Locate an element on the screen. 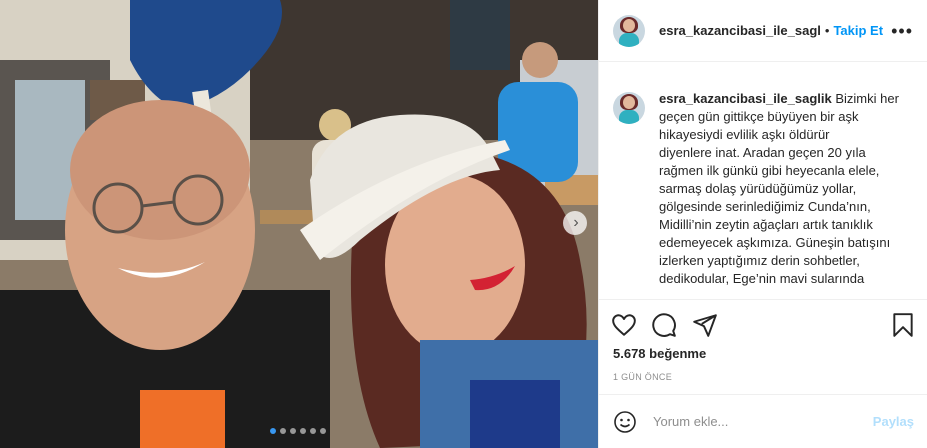  chevron-right-icon: › is located at coordinates (576, 222).